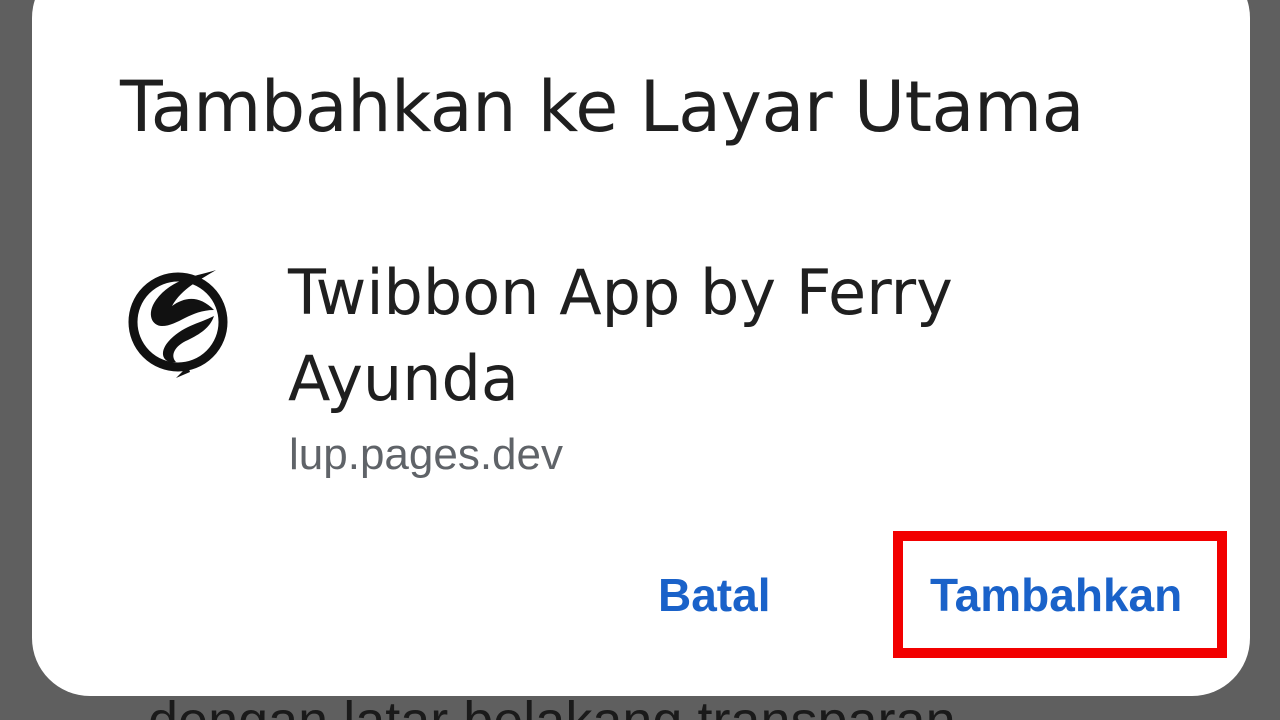 Image resolution: width=1280 pixels, height=720 pixels. Describe the element at coordinates (182, 322) in the screenshot. I see `twibbon-logo-icon` at that location.